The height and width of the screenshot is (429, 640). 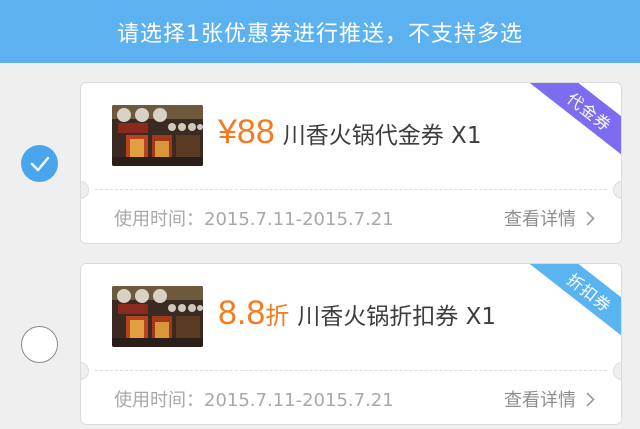 I want to click on coupon-type-ribbon: 代金券, so click(x=575, y=123).